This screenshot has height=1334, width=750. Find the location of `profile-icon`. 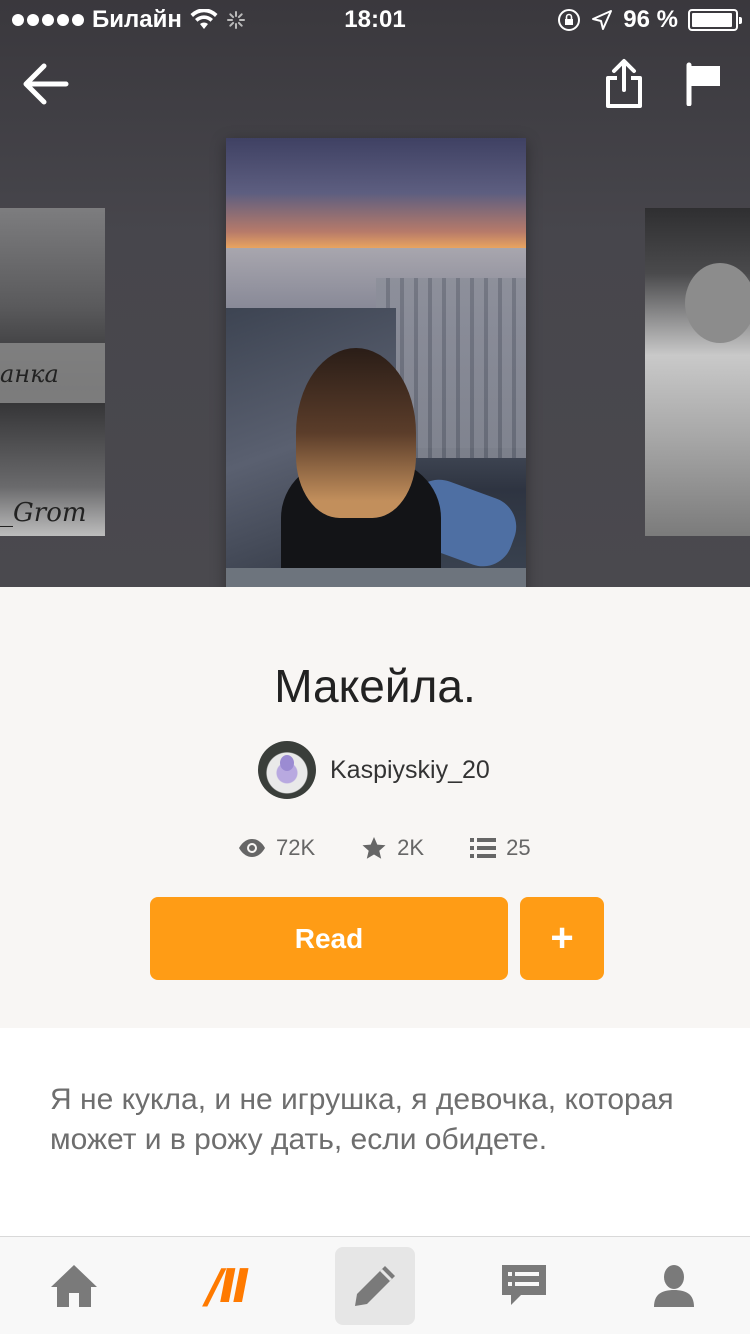

profile-icon is located at coordinates (674, 1286).